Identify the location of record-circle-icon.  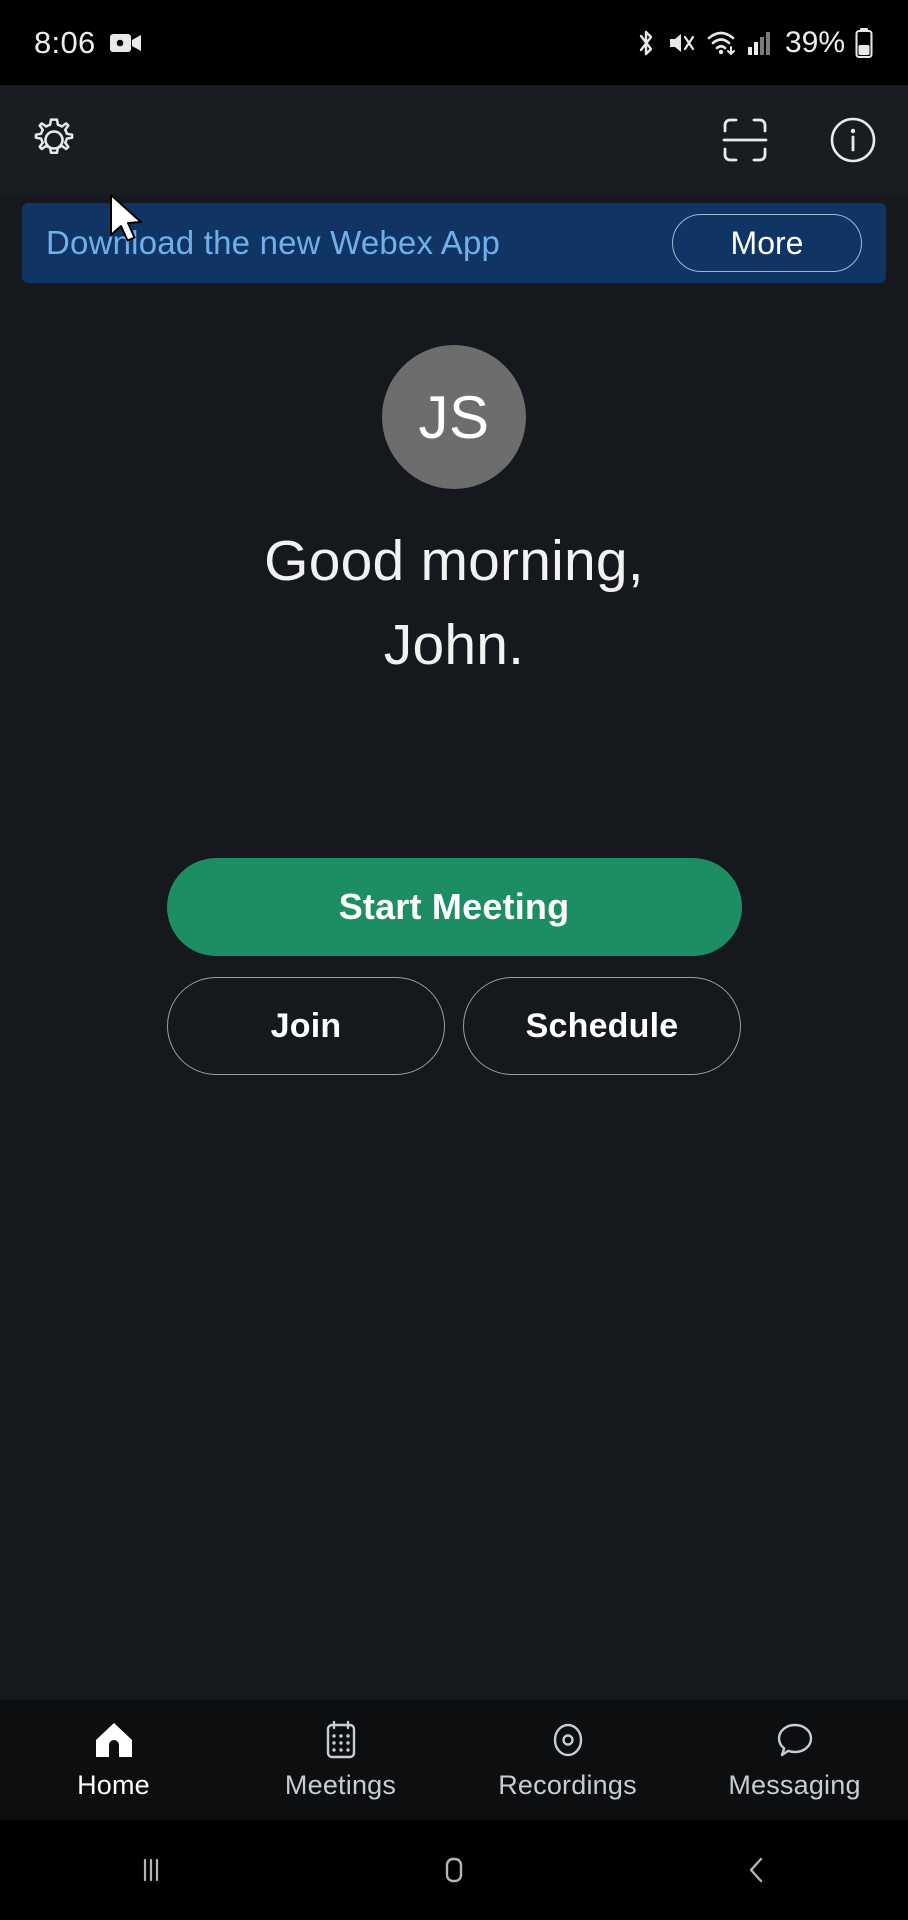
(568, 1740).